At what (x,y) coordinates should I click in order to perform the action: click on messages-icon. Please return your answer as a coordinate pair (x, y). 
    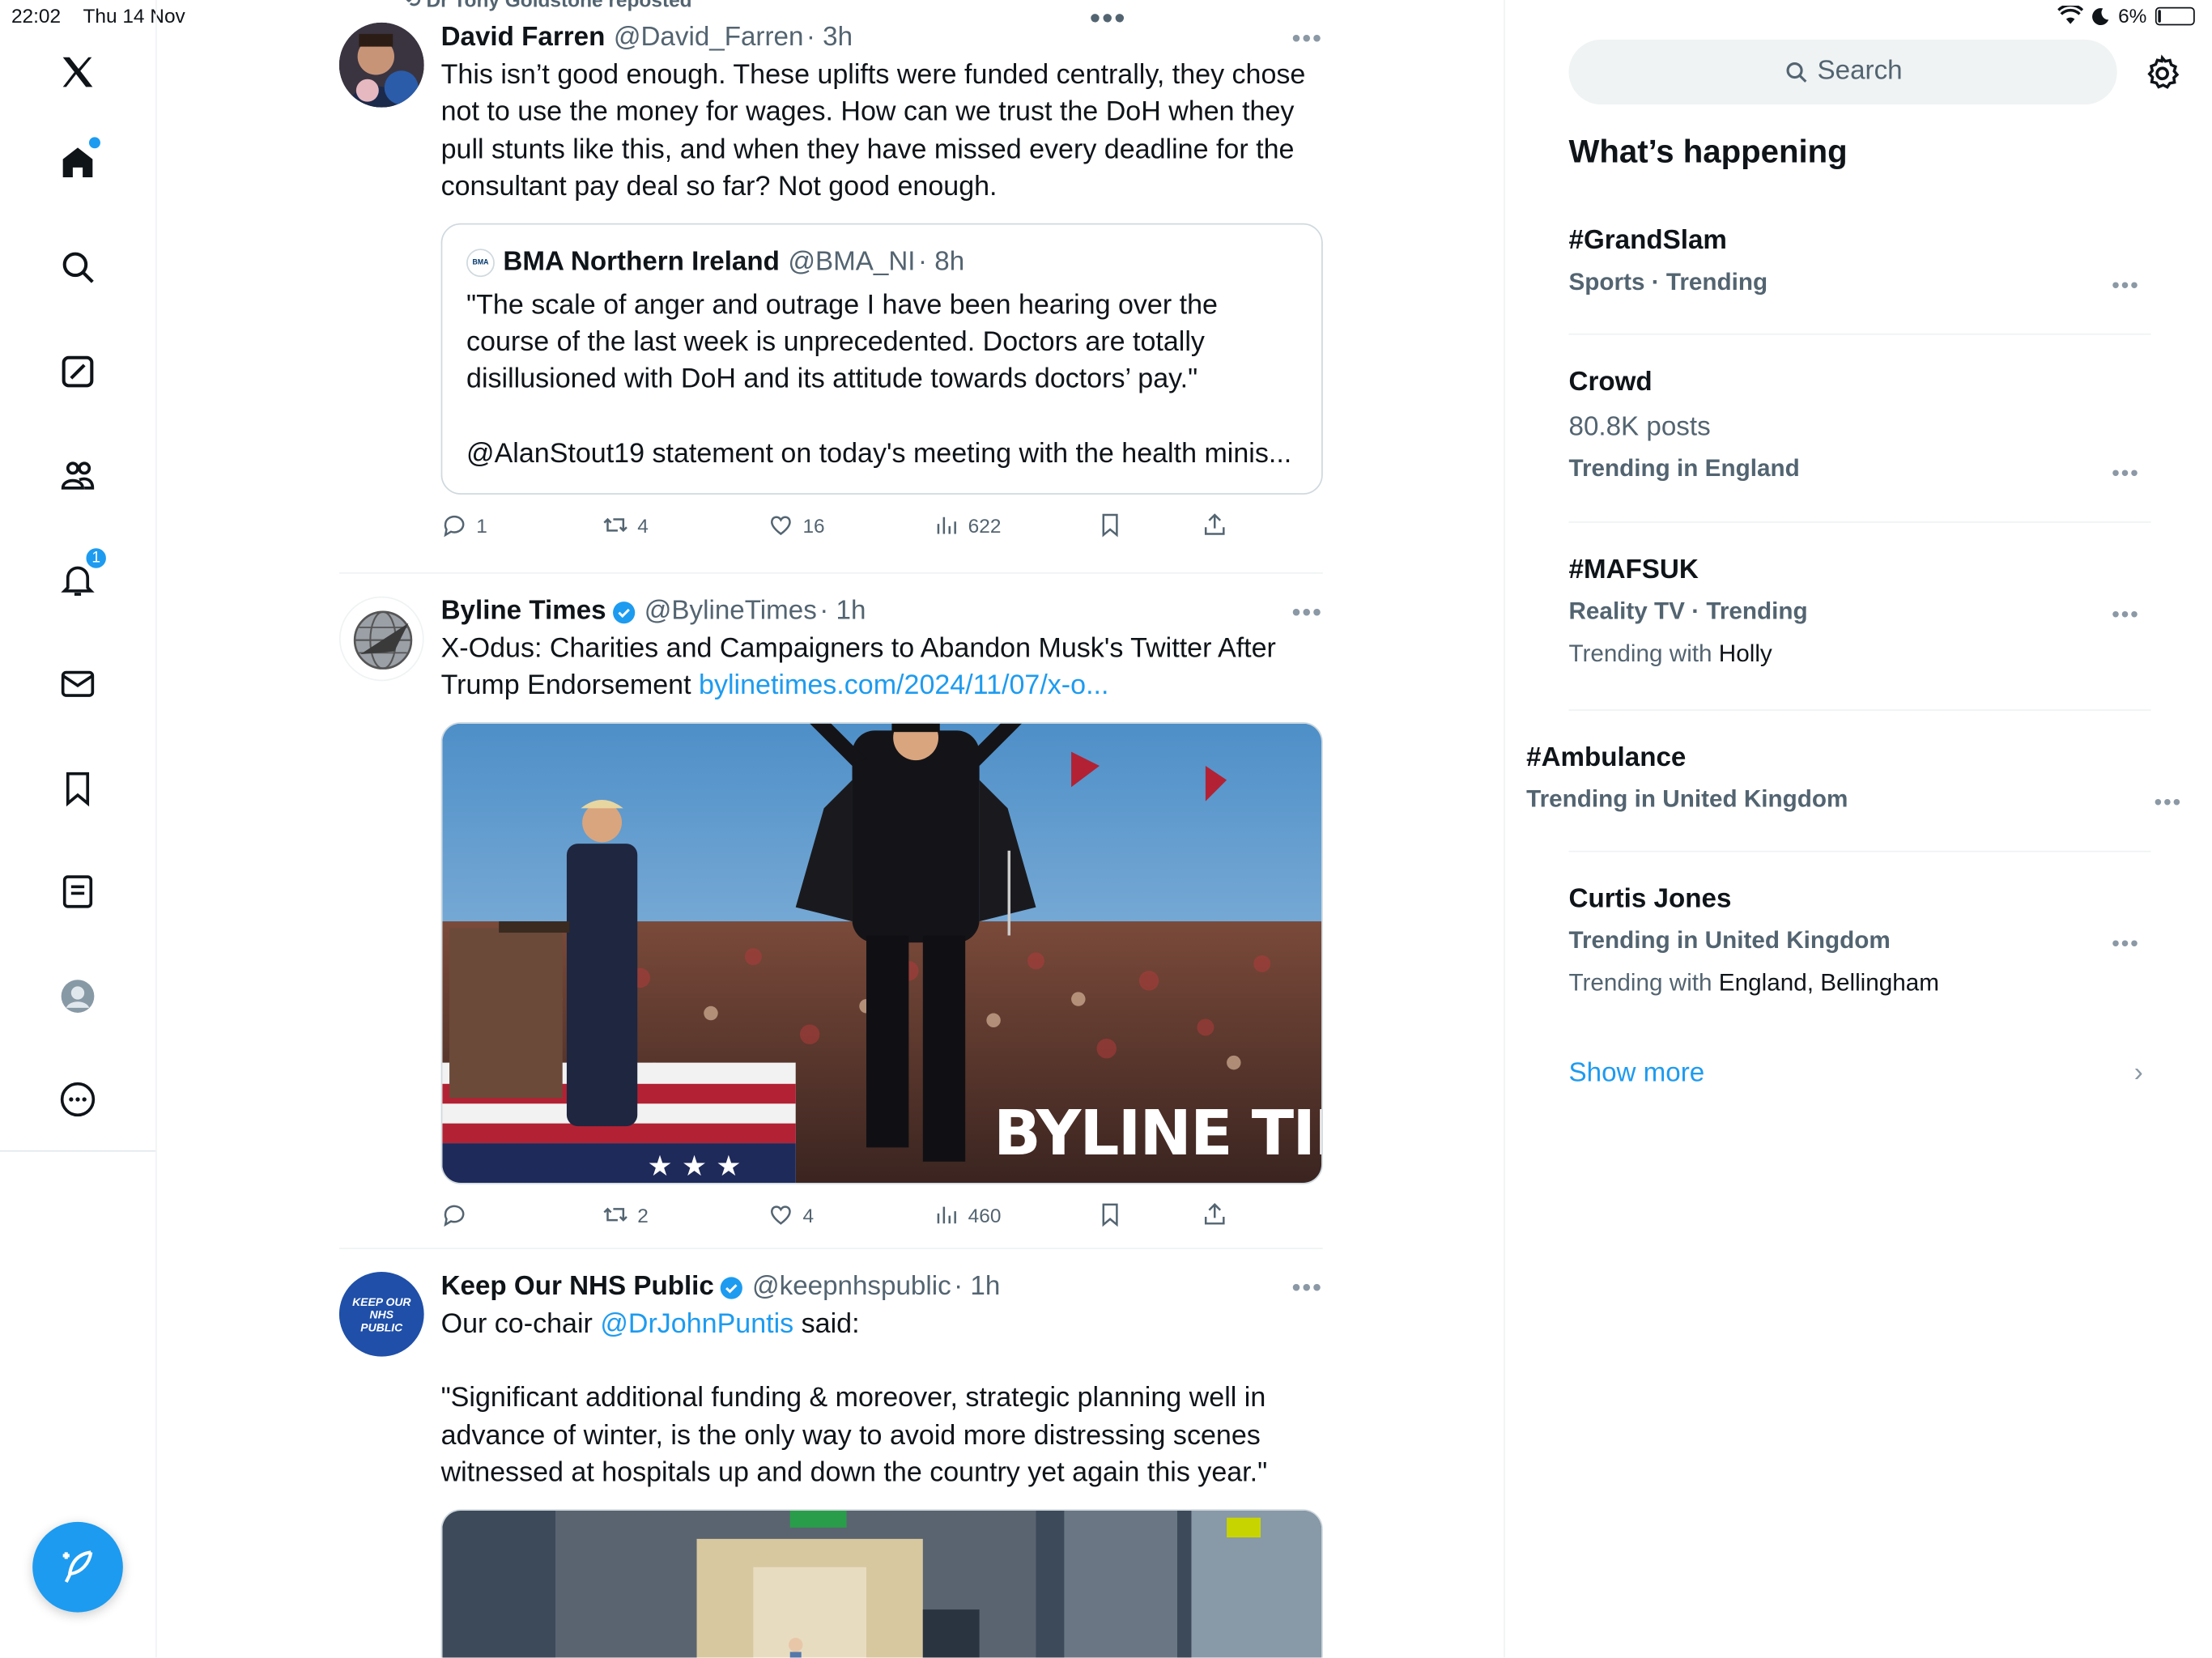
    Looking at the image, I should click on (78, 683).